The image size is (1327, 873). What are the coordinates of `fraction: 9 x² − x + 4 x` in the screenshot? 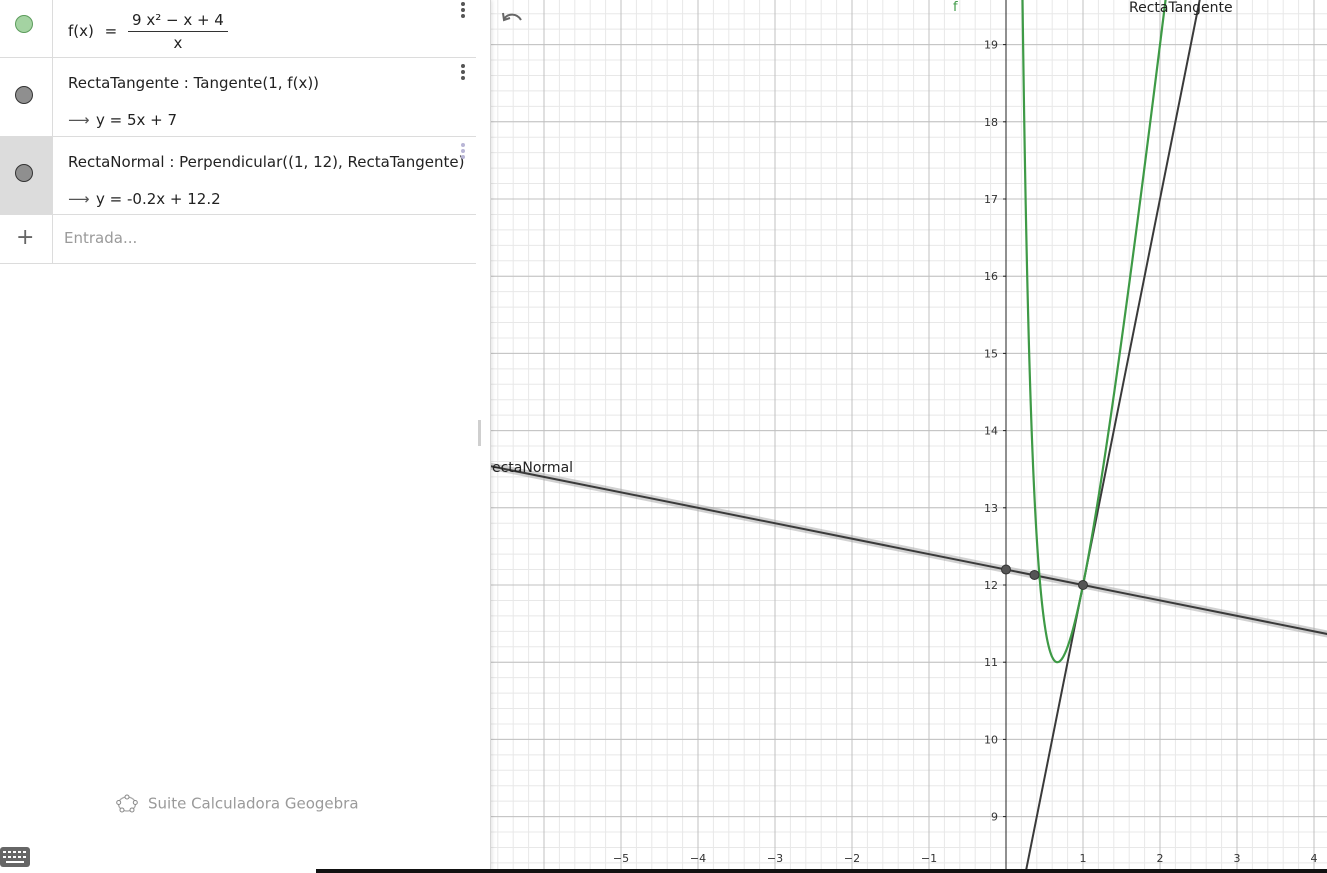 It's located at (178, 31).